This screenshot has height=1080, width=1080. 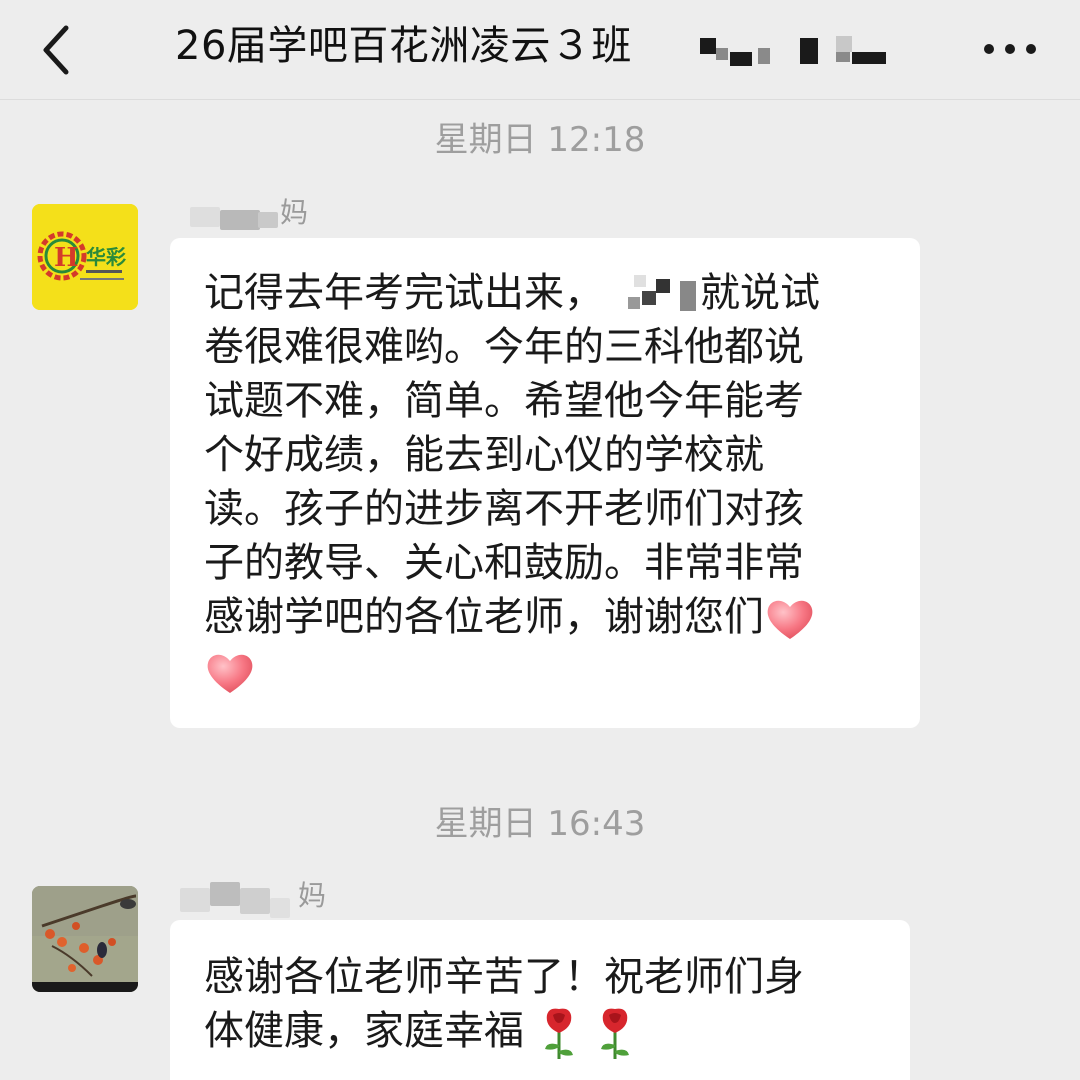 I want to click on message-text-line: 感谢学吧的各位老师，谢谢您们, so click(x=484, y=617).